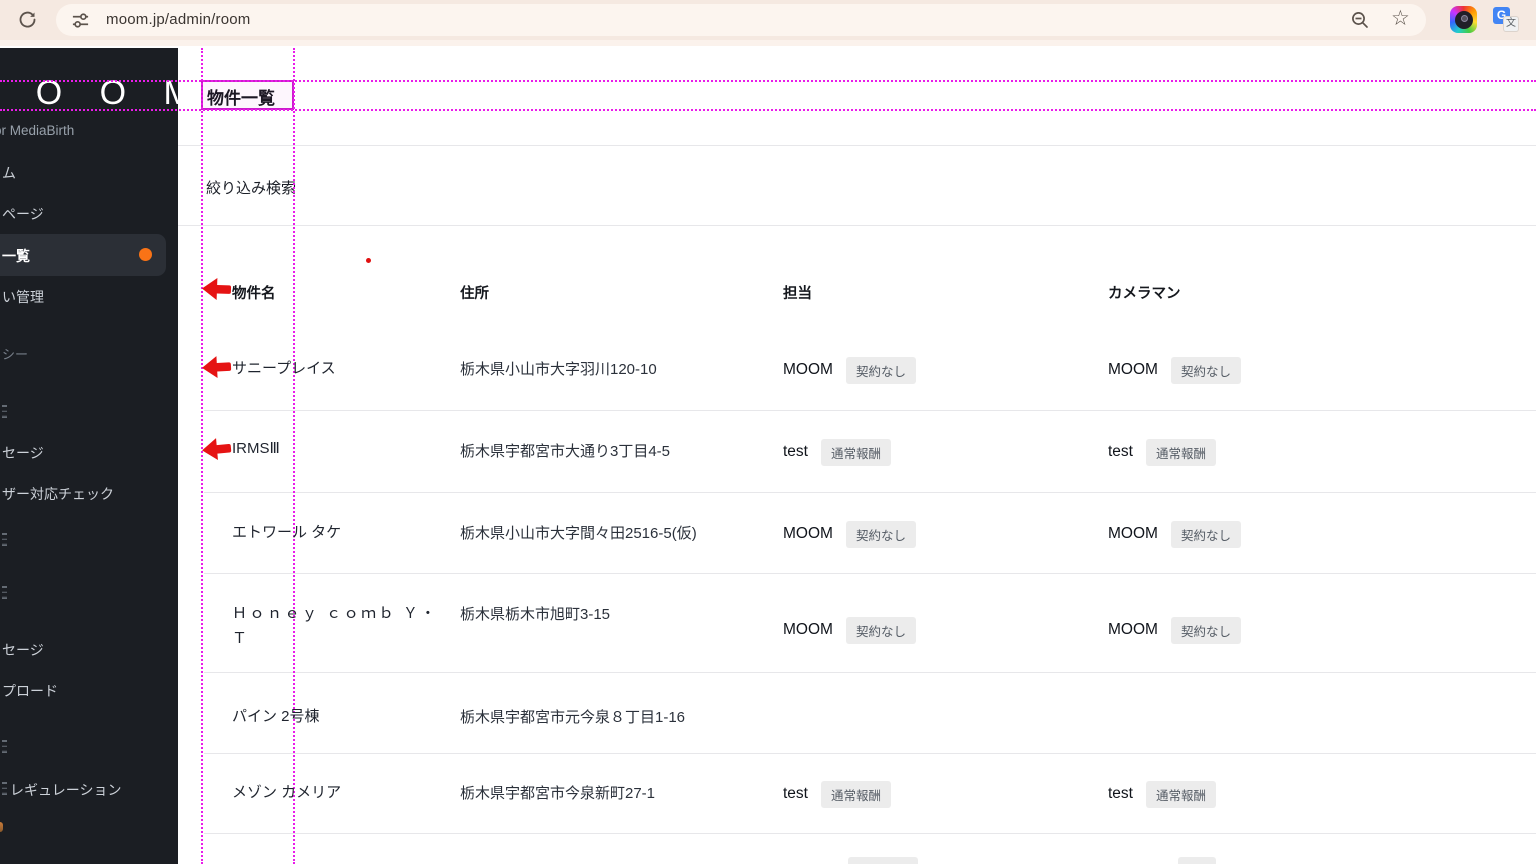  Describe the element at coordinates (16, 256) in the screenshot. I see `sidebar-item-active: 一覧` at that location.